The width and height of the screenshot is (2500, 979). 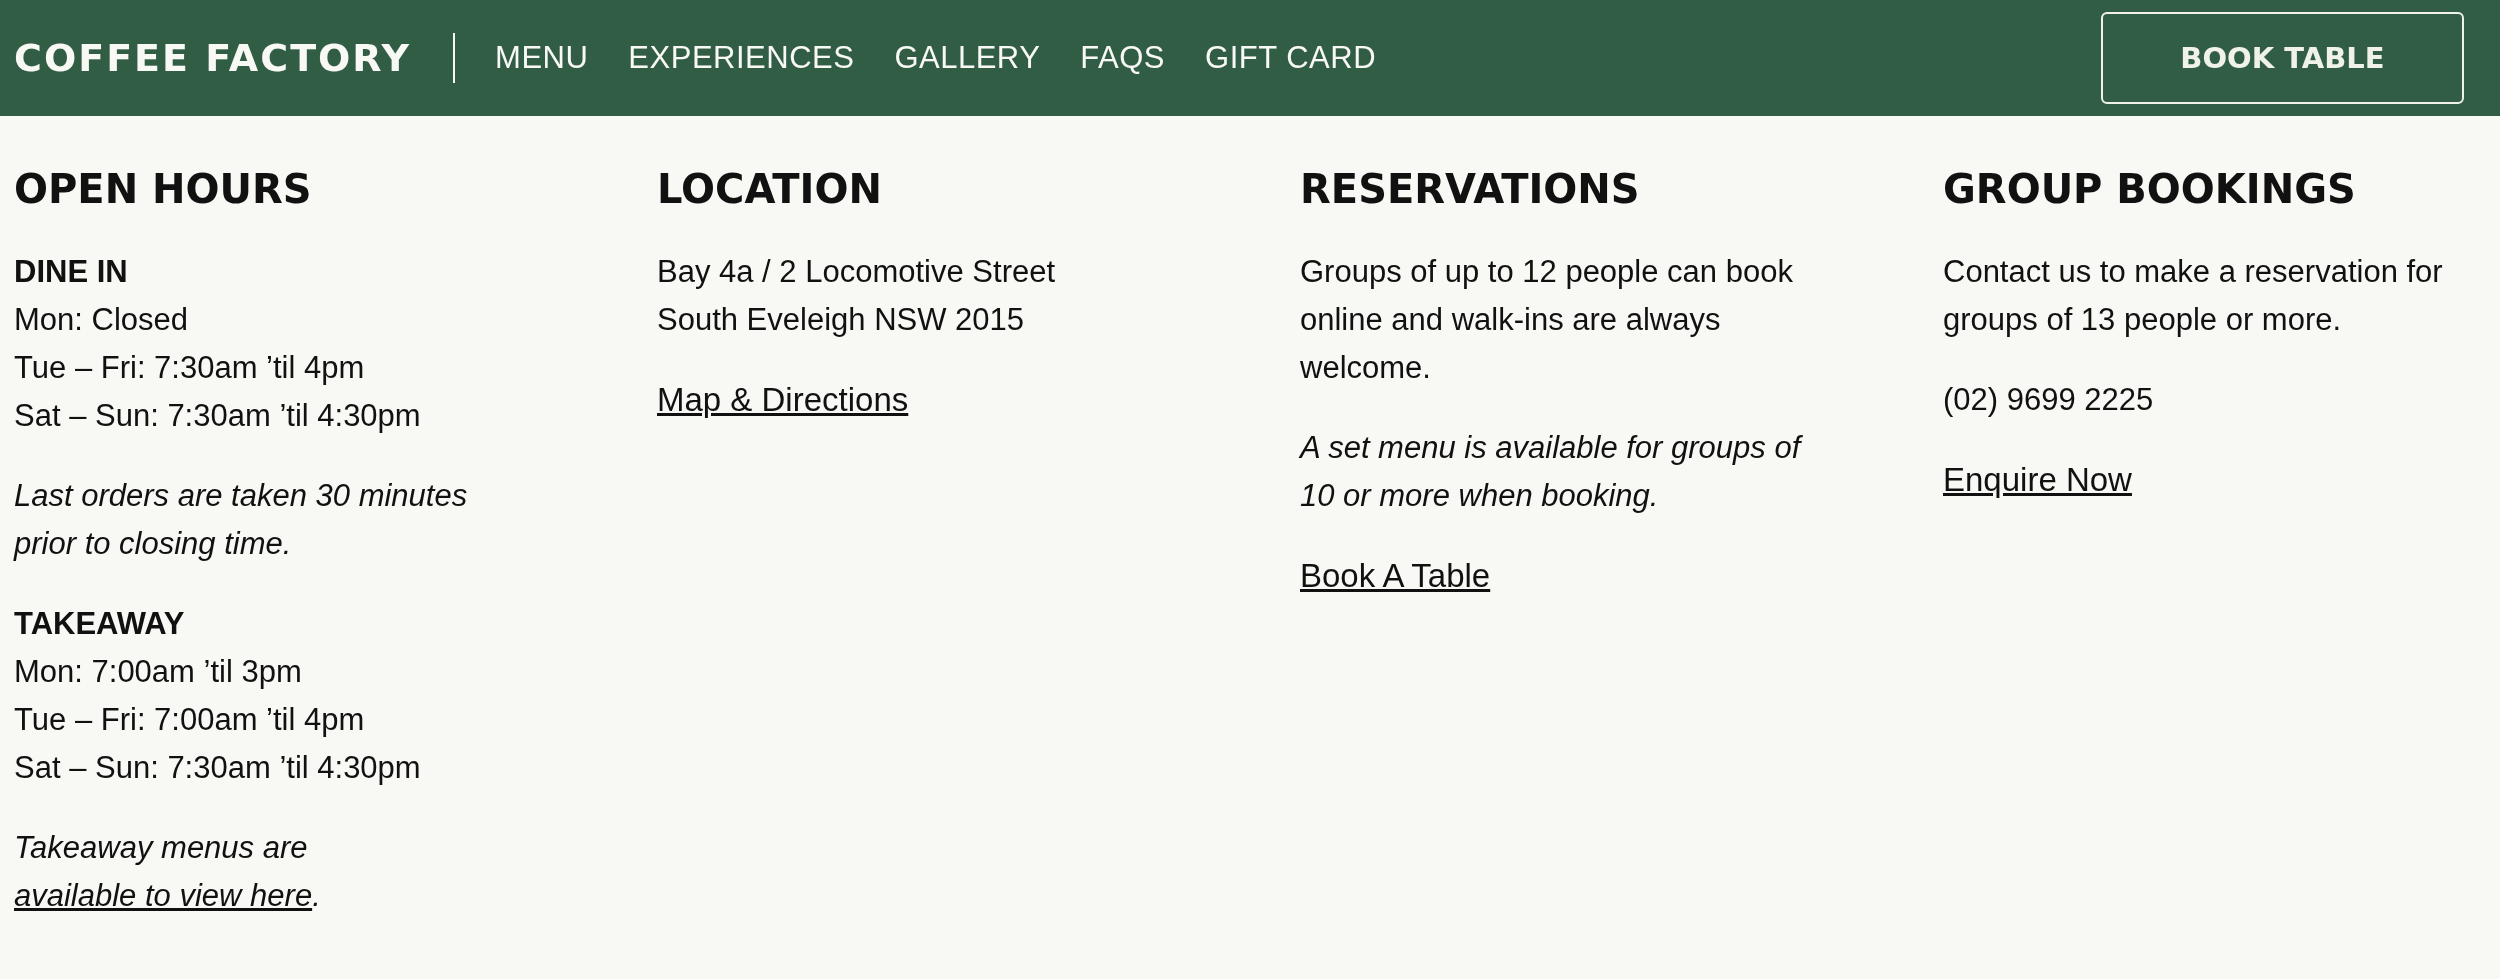 I want to click on section-title: RESERVATIONS, so click(x=1470, y=189).